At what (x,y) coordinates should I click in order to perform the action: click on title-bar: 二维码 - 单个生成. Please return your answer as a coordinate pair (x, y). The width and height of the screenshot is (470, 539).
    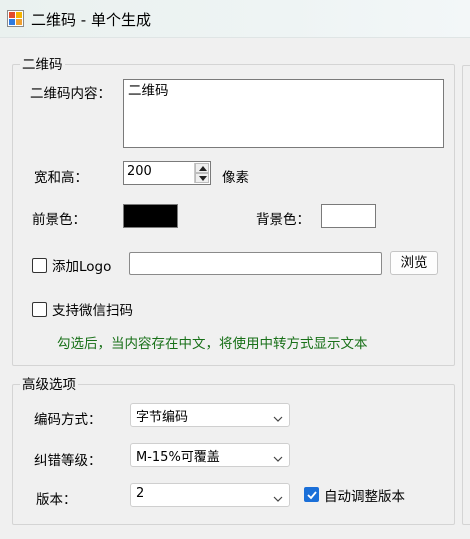
    Looking at the image, I should click on (235, 19).